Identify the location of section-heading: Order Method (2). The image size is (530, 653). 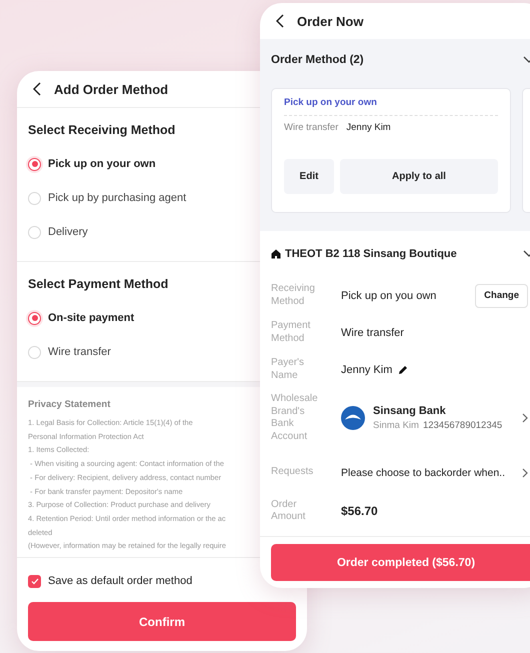
(317, 60).